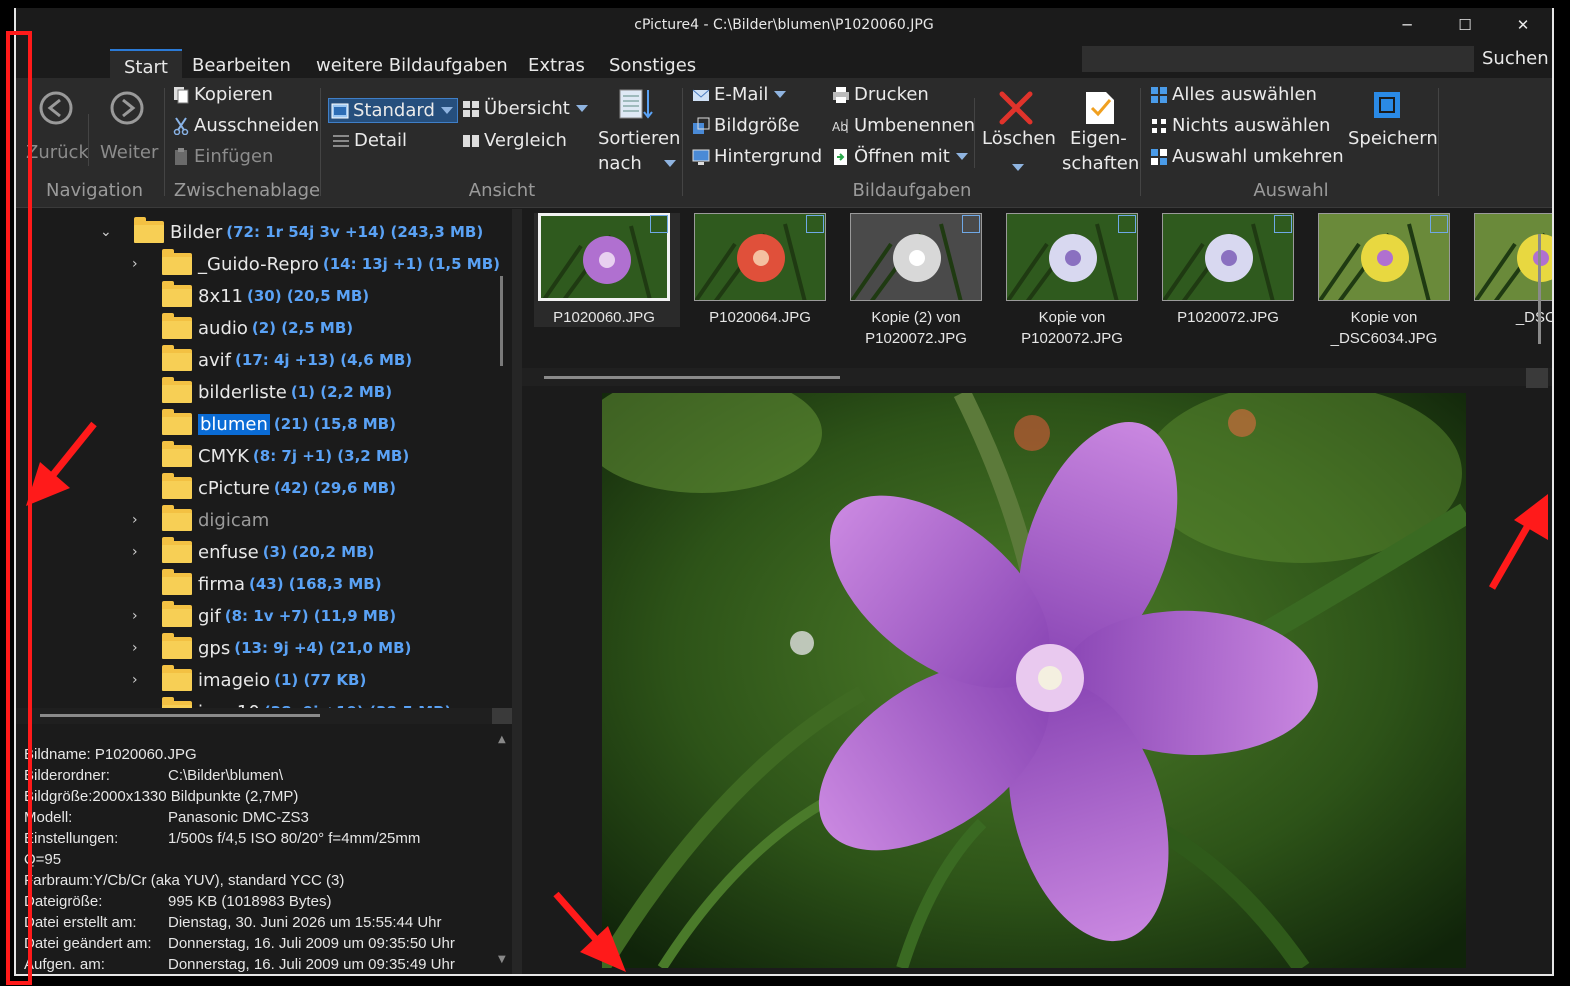 The image size is (1570, 986). Describe the element at coordinates (275, 360) in the screenshot. I see `tree-item-avif: avif (17: 4j +13) (4,6 MB)` at that location.